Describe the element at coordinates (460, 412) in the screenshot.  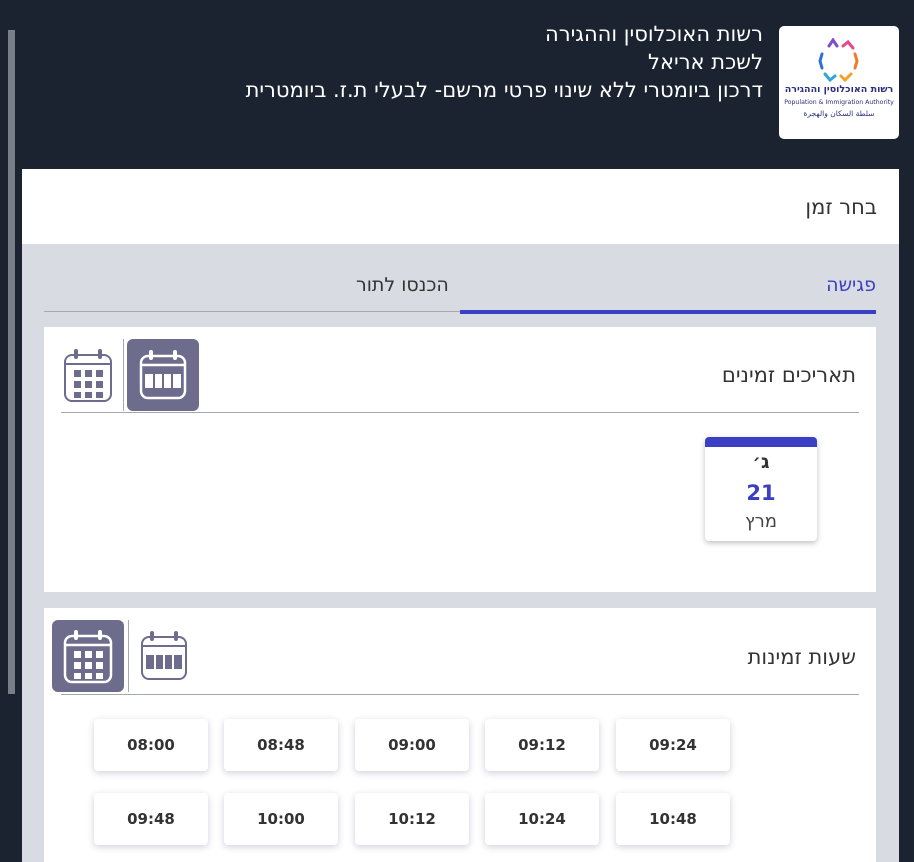
I see `dates-divider` at that location.